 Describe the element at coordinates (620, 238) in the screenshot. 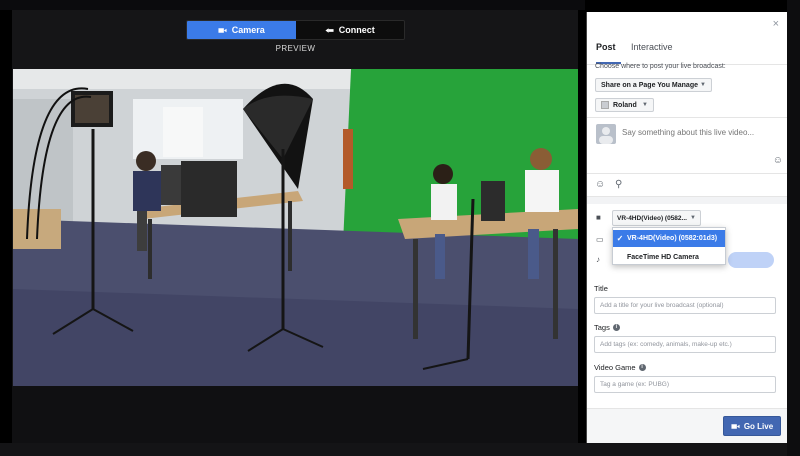

I see `checkmark-icon: ✓` at that location.